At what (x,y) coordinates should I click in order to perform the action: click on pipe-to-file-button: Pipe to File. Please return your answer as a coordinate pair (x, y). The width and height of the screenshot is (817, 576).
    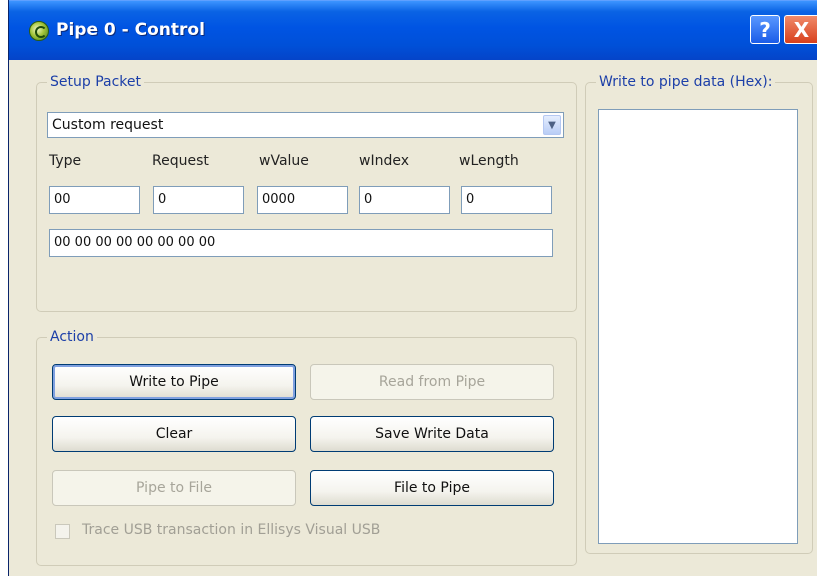
    Looking at the image, I should click on (174, 488).